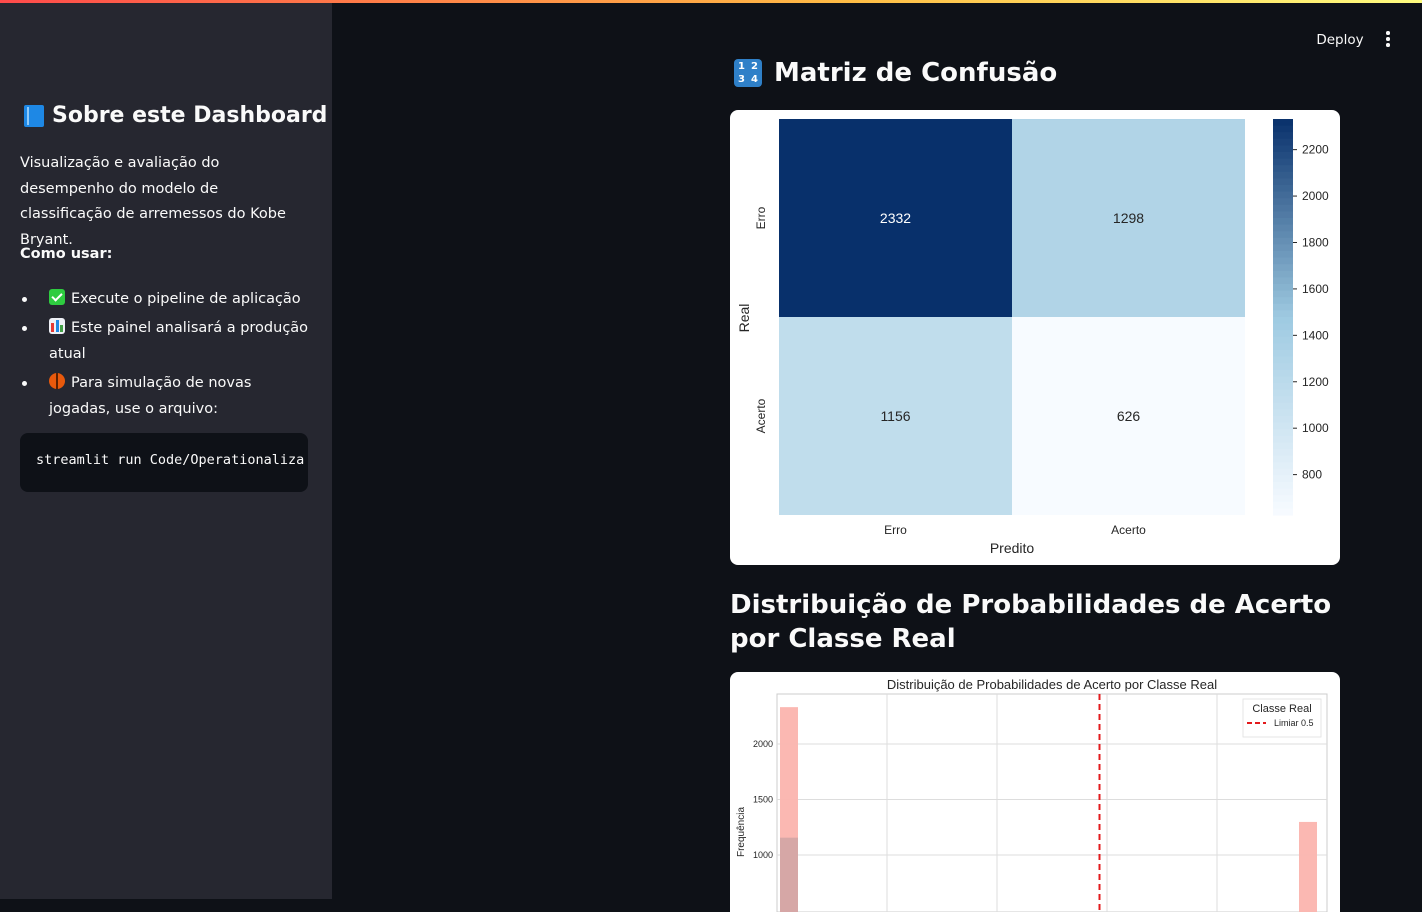 The height and width of the screenshot is (912, 1422). I want to click on list-item-text: Este painel analisará a produção atual, so click(179, 341).